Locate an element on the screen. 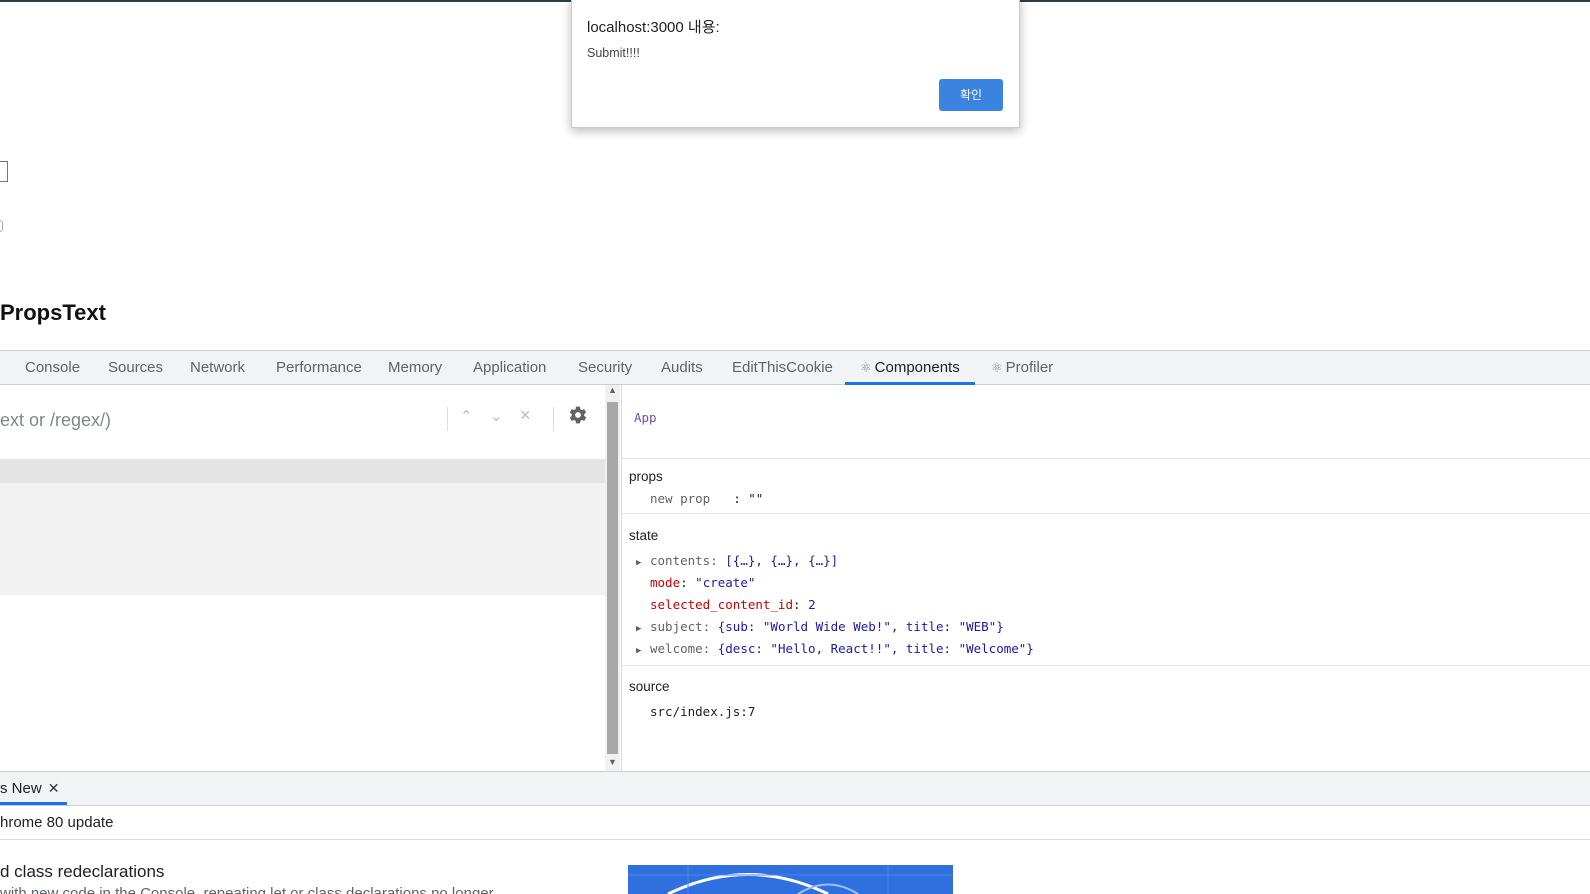  page-heading: PropsText is located at coordinates (53, 312).